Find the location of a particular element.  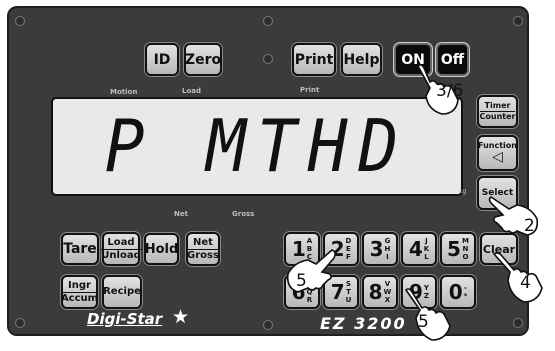

timer-counter-button: Timer Counter is located at coordinates (497, 111).